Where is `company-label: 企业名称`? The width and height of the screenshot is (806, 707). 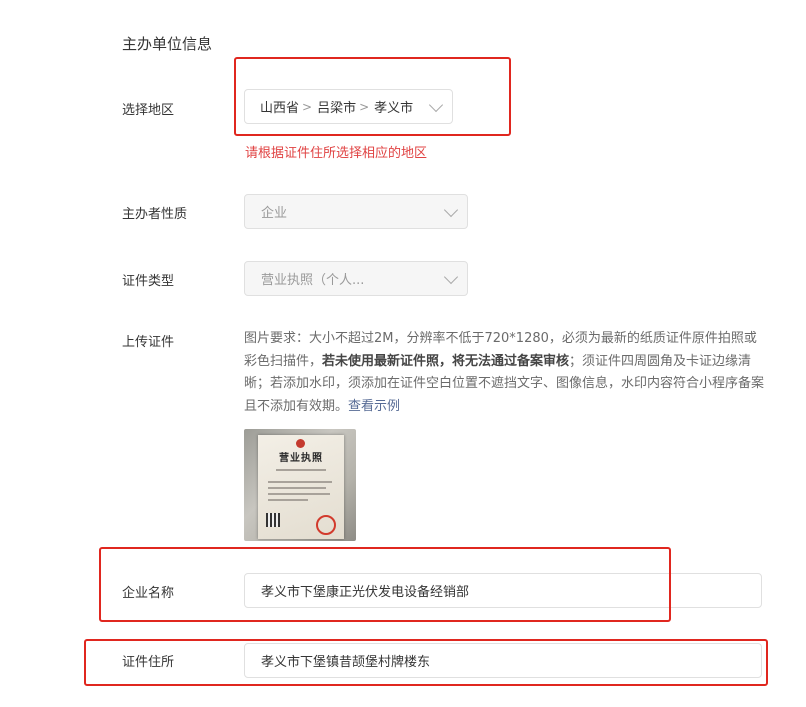 company-label: 企业名称 is located at coordinates (148, 593).